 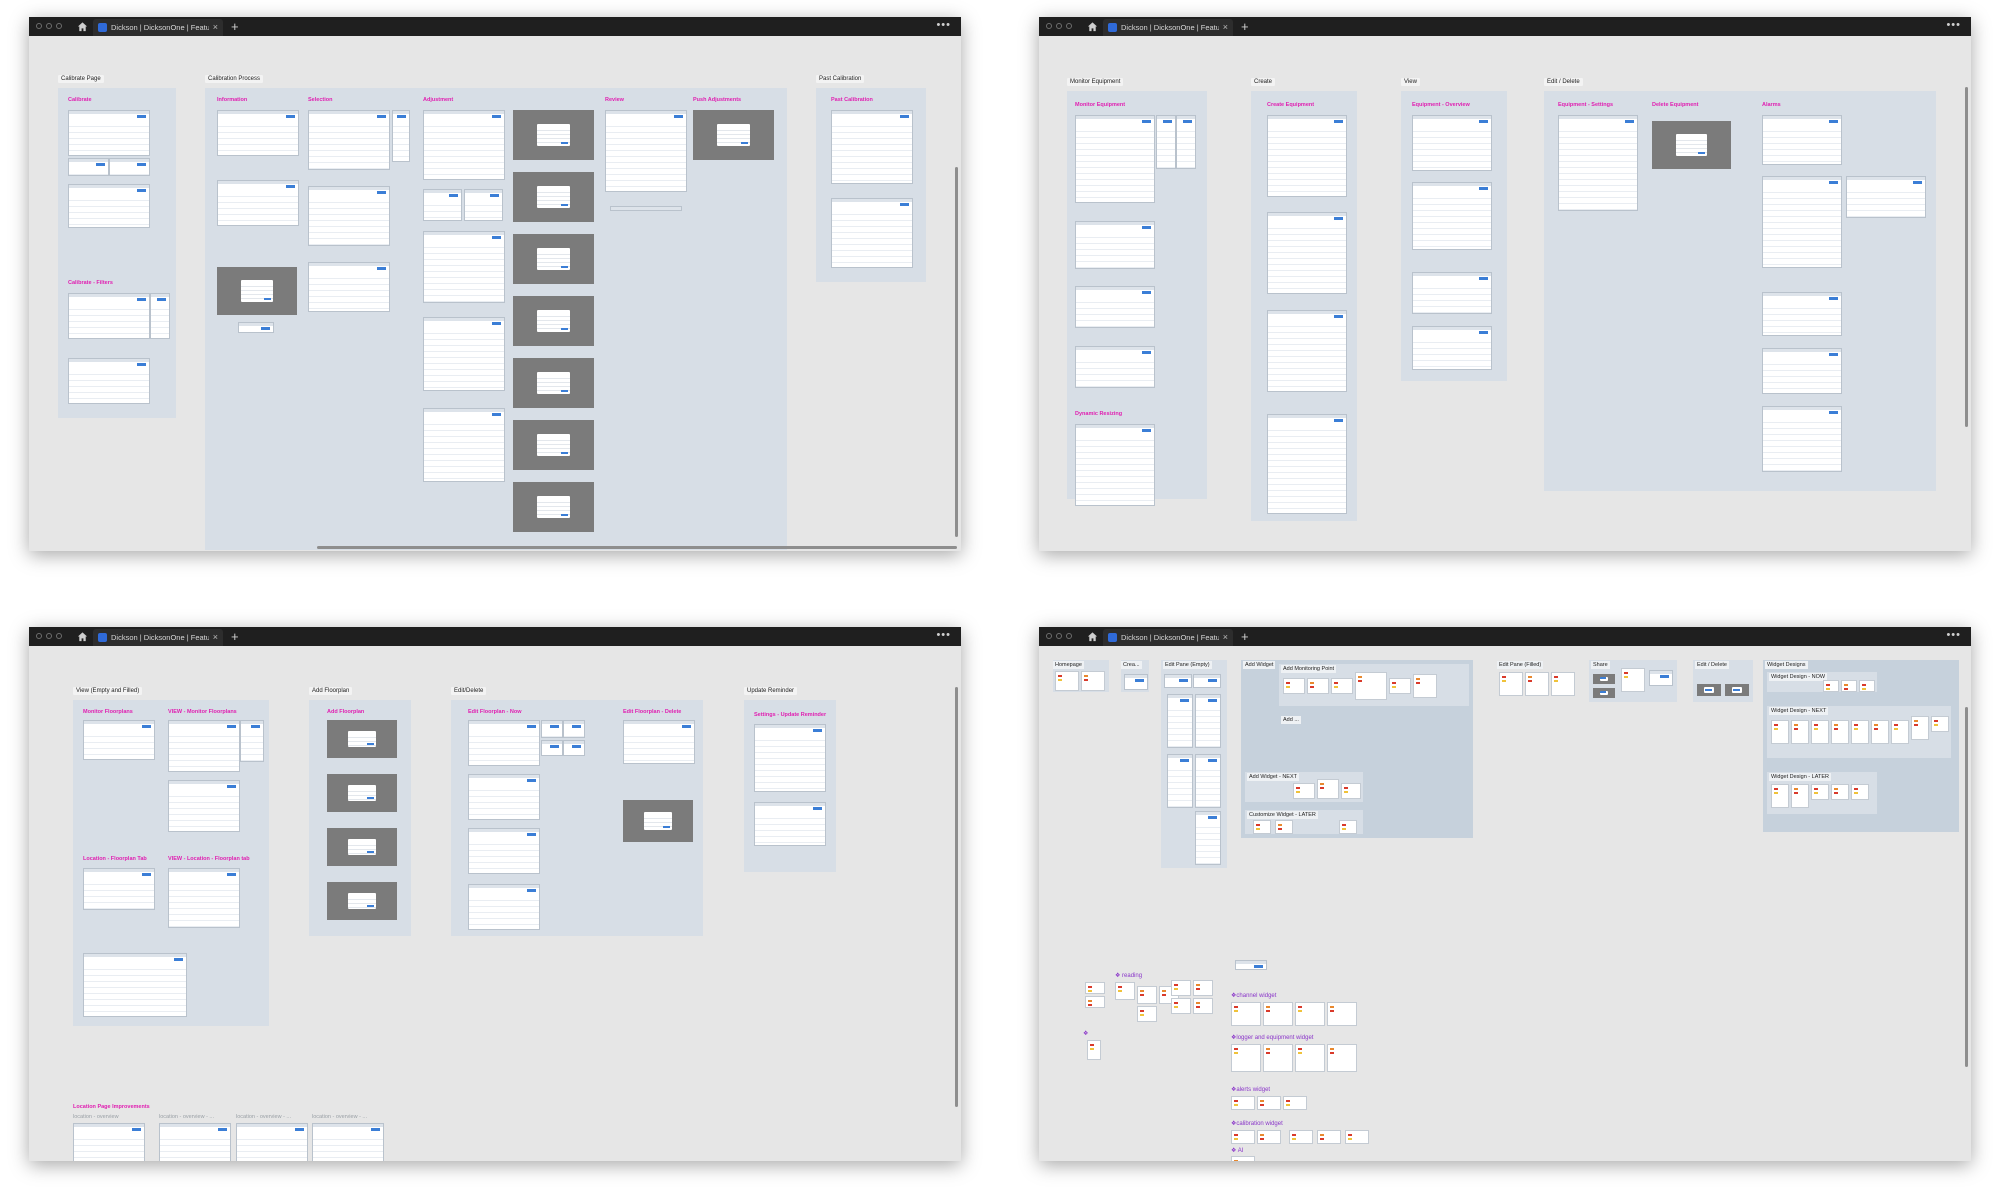 What do you see at coordinates (82, 26) in the screenshot?
I see `home-icon` at bounding box center [82, 26].